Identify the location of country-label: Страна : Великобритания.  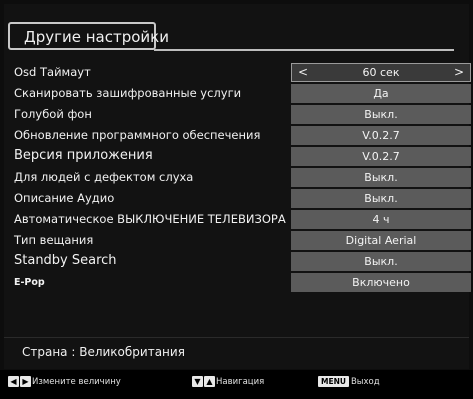
(103, 352).